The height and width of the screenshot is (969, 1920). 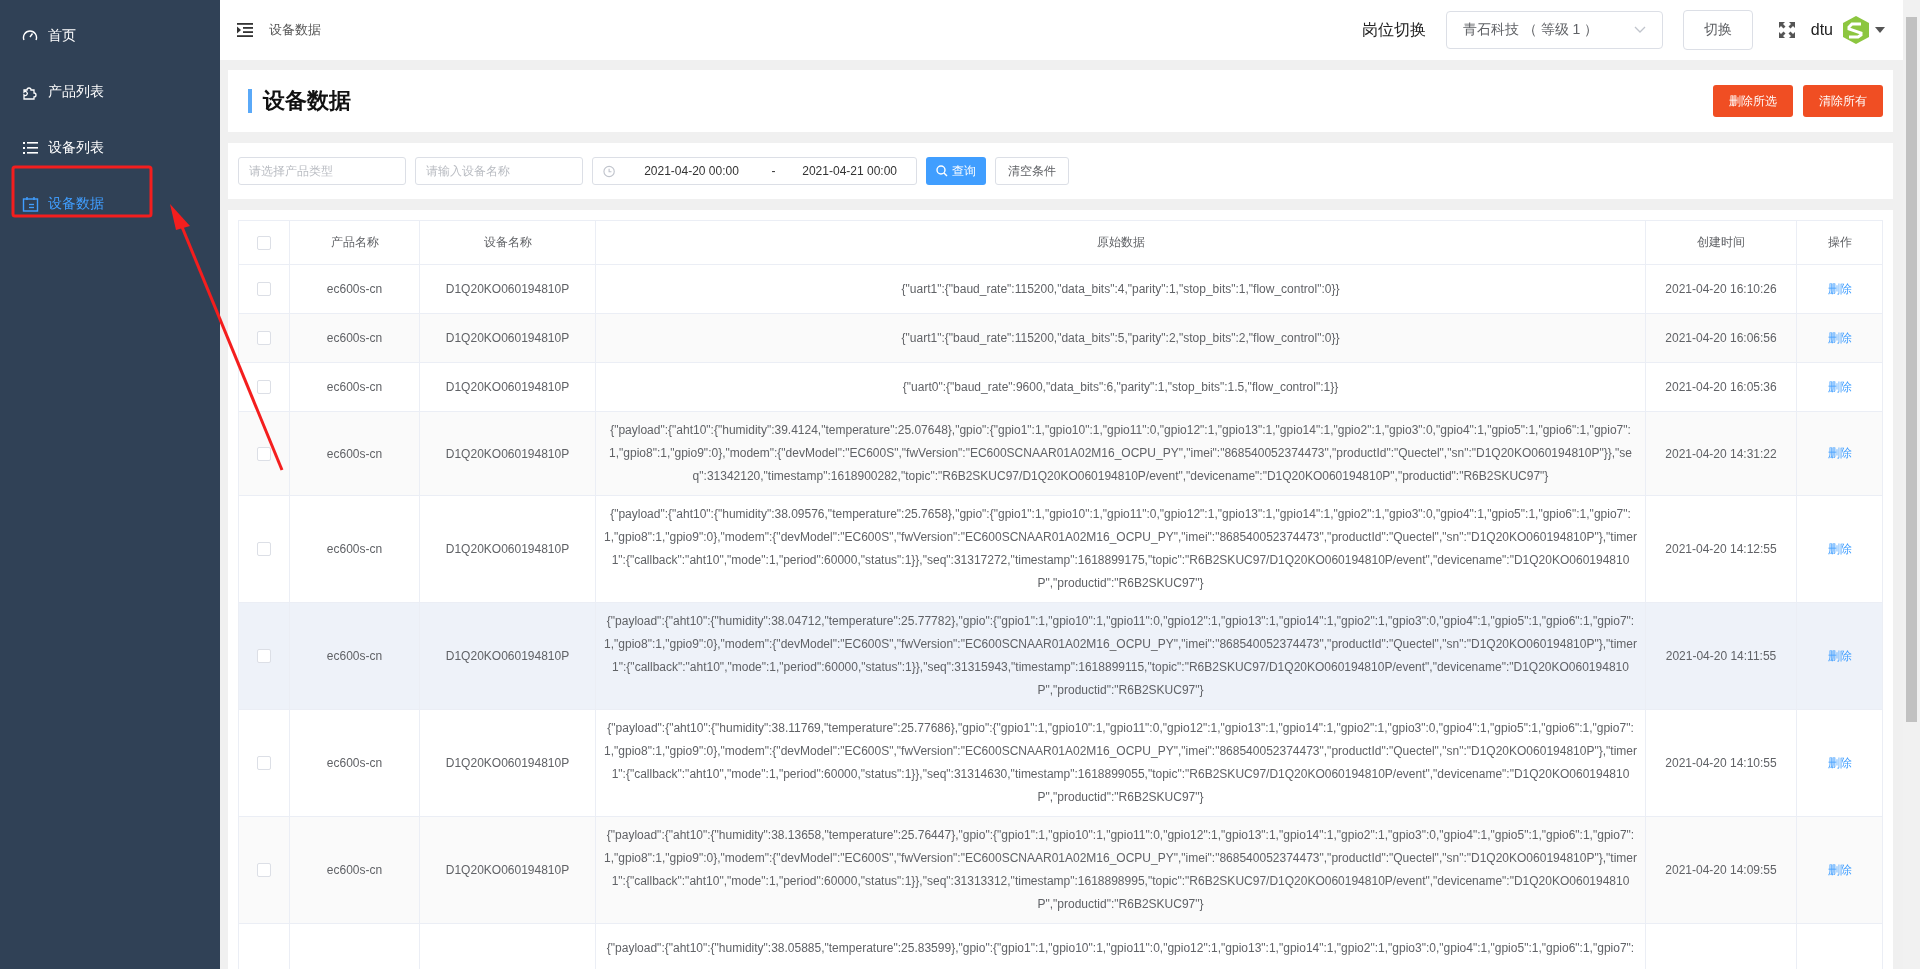 What do you see at coordinates (754, 171) in the screenshot?
I see `date-range-field: 2021-04-20 00:00 - 2021-04-21 00:00` at bounding box center [754, 171].